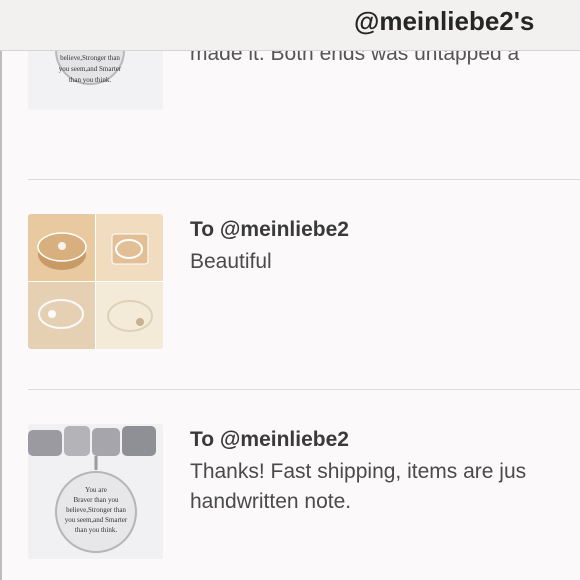 Image resolution: width=580 pixels, height=580 pixels. I want to click on review-text: Beautiful, so click(231, 261).